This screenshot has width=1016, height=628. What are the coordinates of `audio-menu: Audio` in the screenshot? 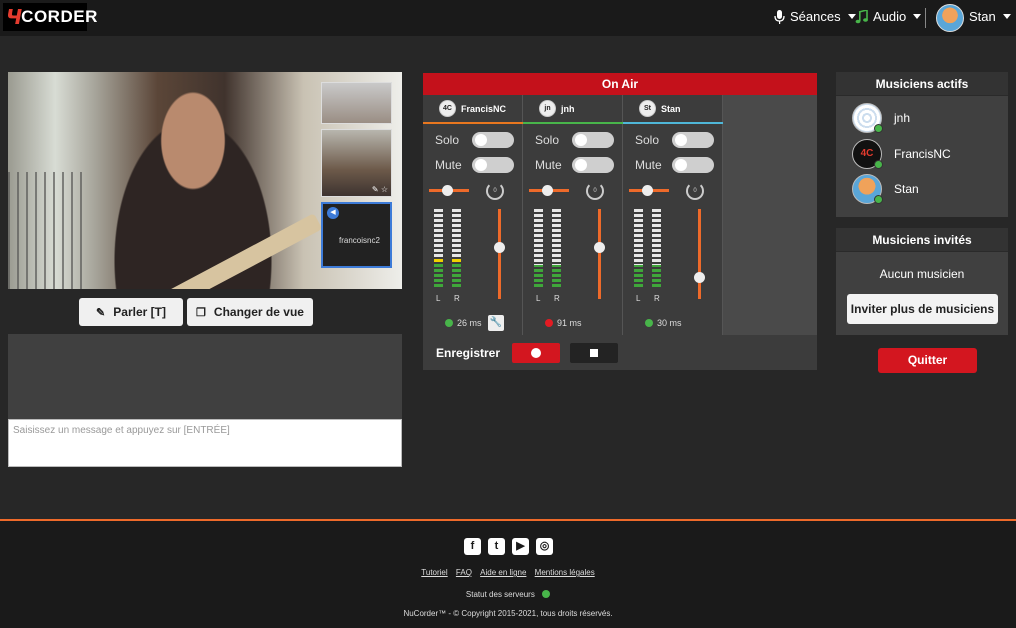 It's located at (888, 16).